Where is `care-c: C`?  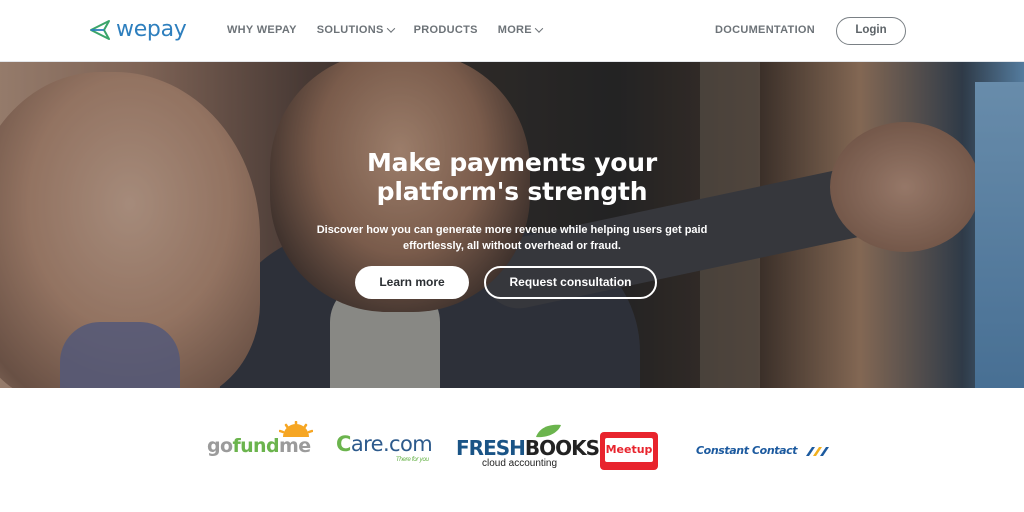
care-c: C is located at coordinates (343, 444).